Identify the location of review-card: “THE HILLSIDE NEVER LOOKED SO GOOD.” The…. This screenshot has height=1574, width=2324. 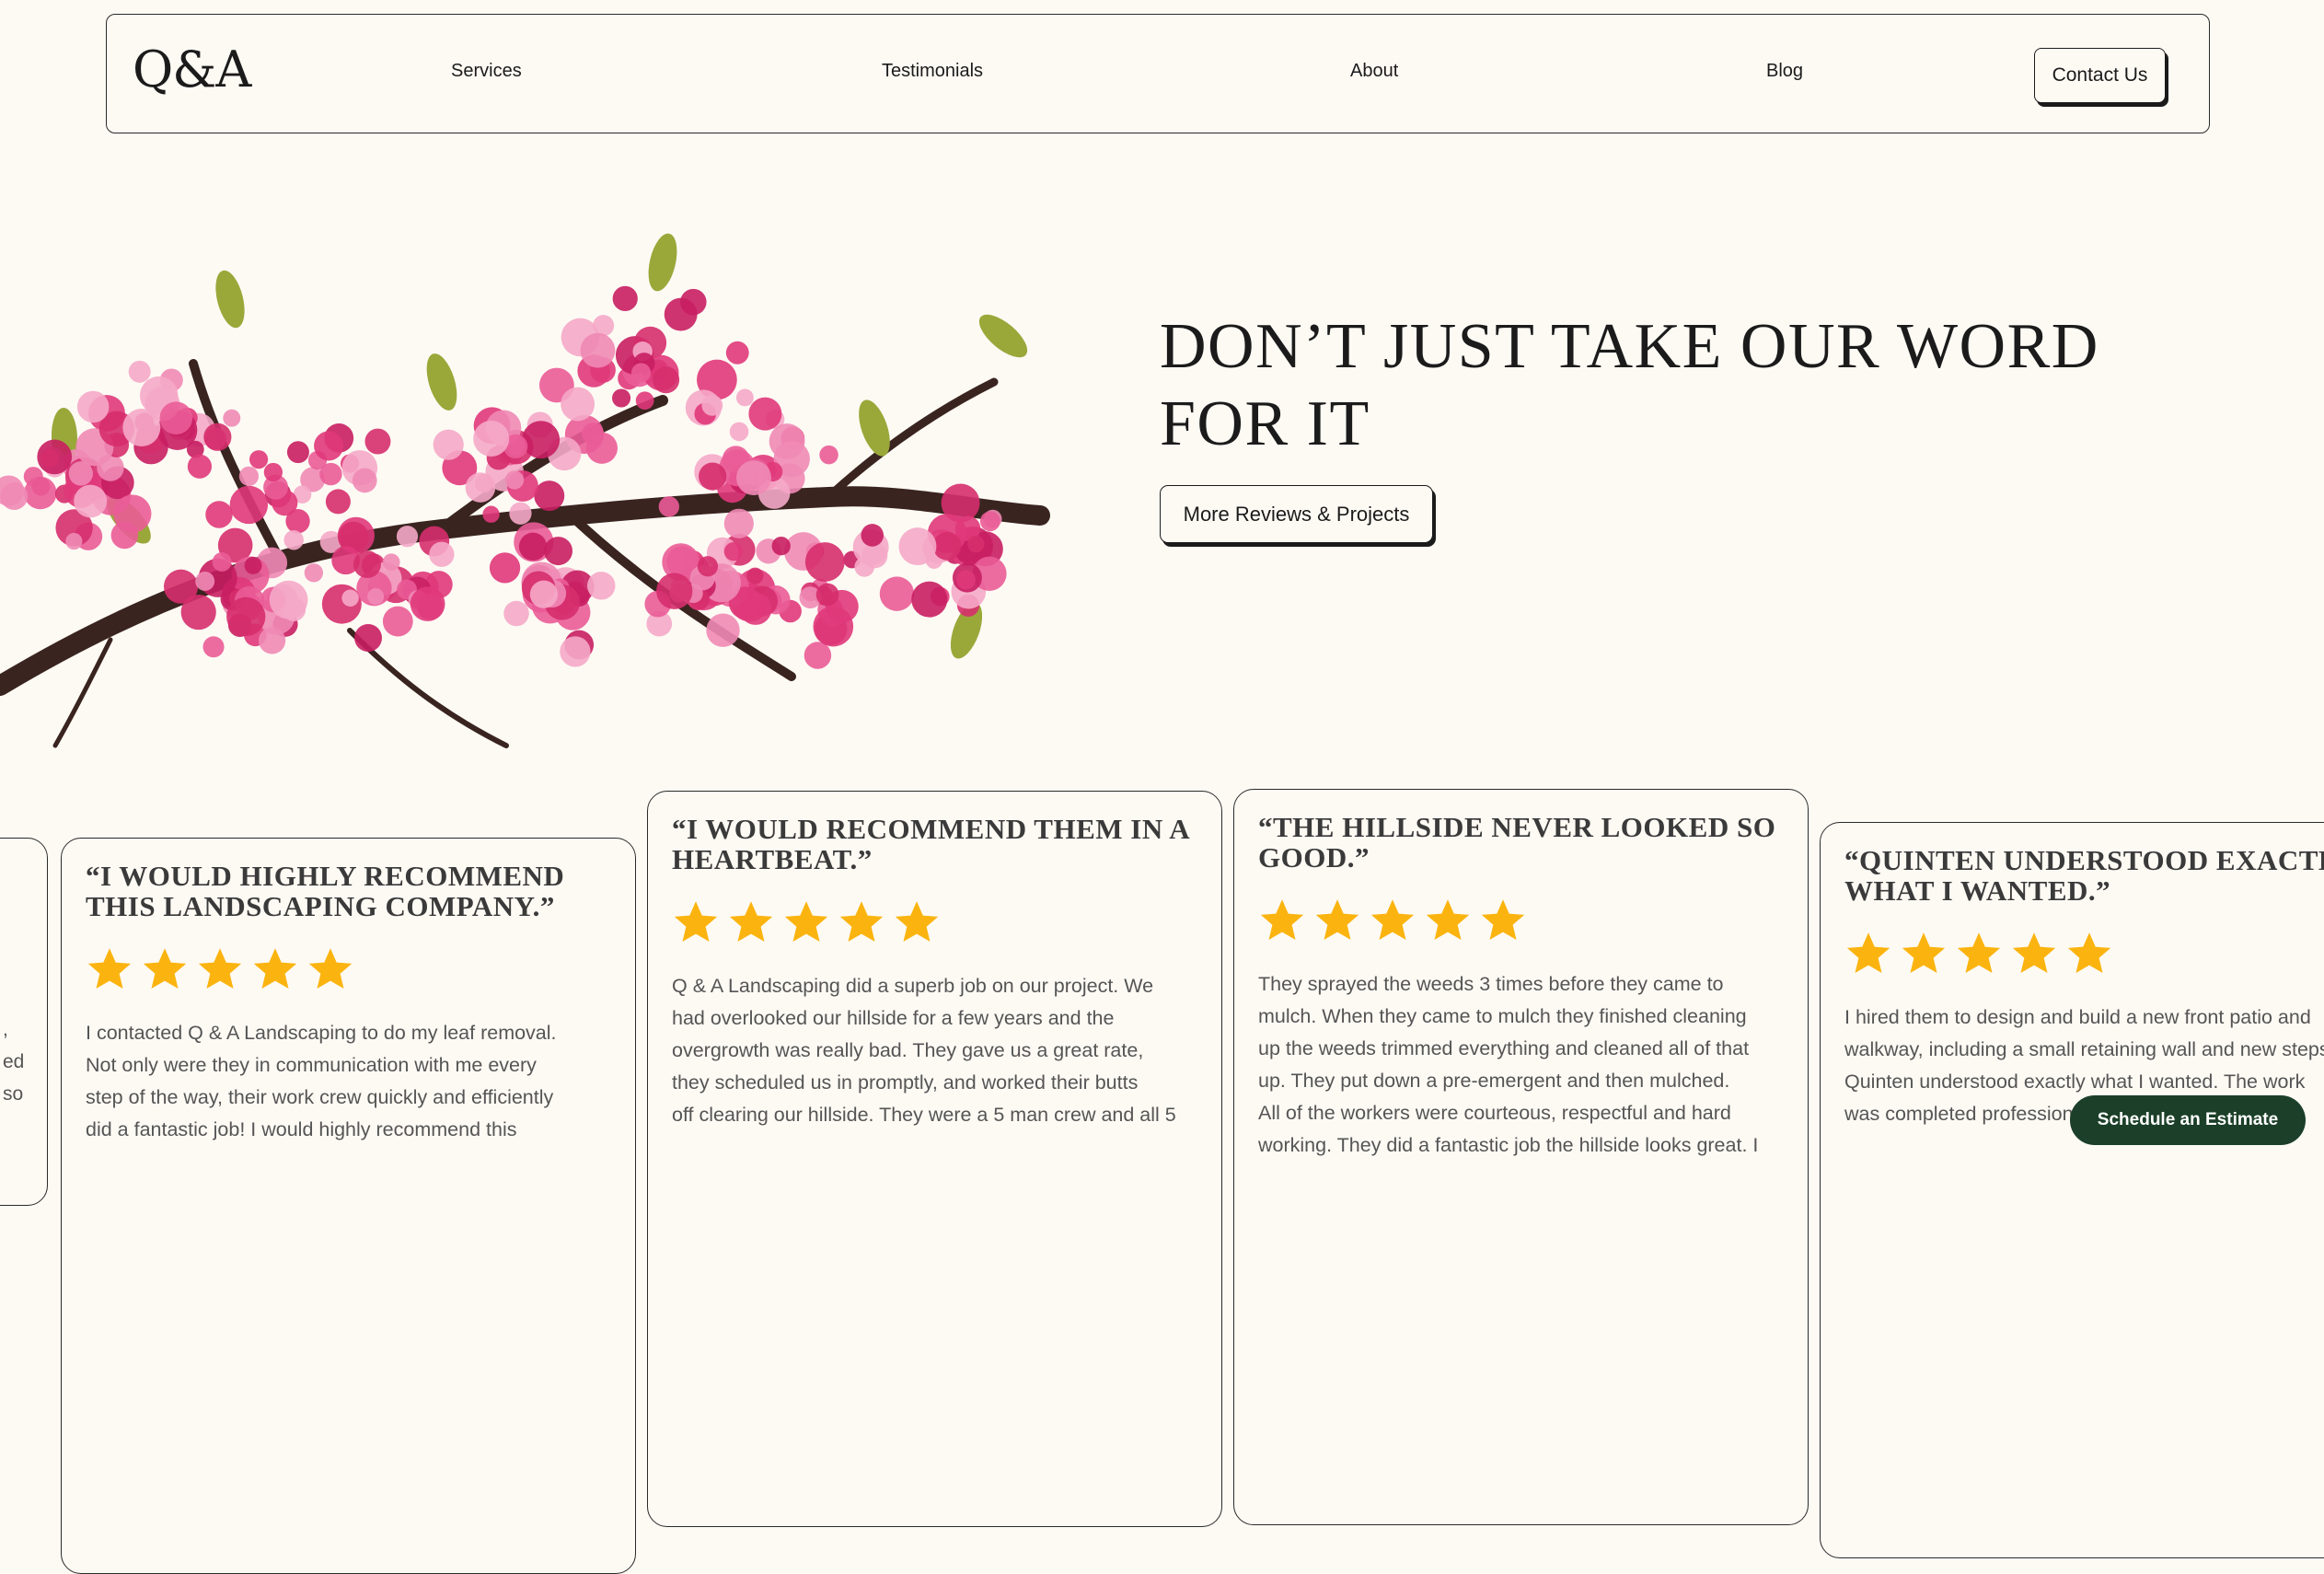
(1521, 1157).